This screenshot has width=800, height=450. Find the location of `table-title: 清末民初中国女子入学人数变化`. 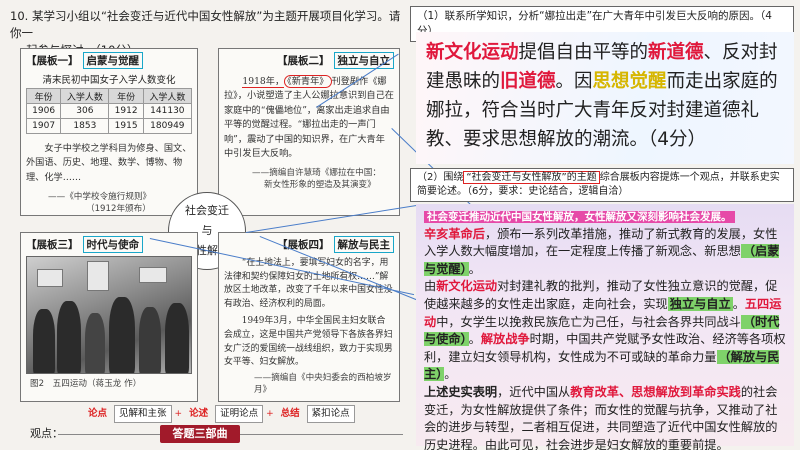

table-title: 清末民初中国女子入学人数变化 is located at coordinates (109, 80).